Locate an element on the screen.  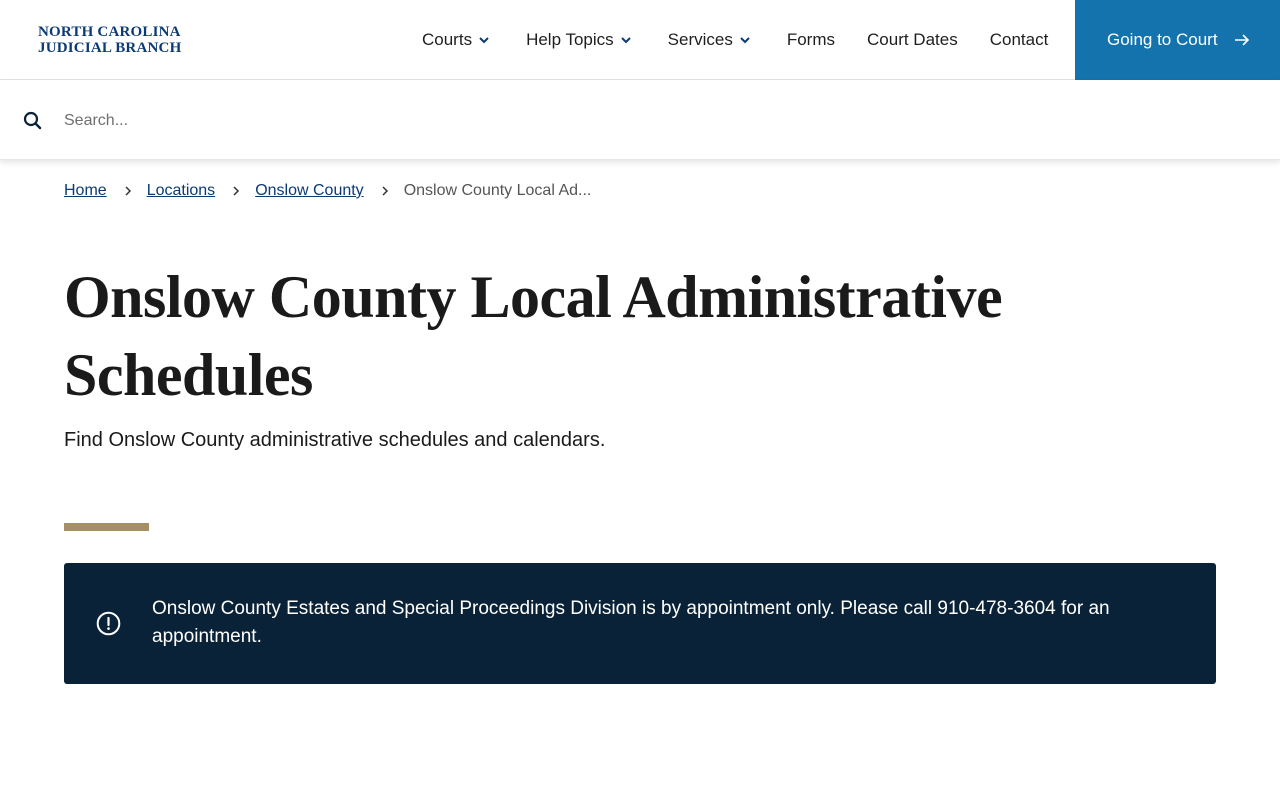
breadcrumb-onslow-county: Onslow County is located at coordinates (309, 191).